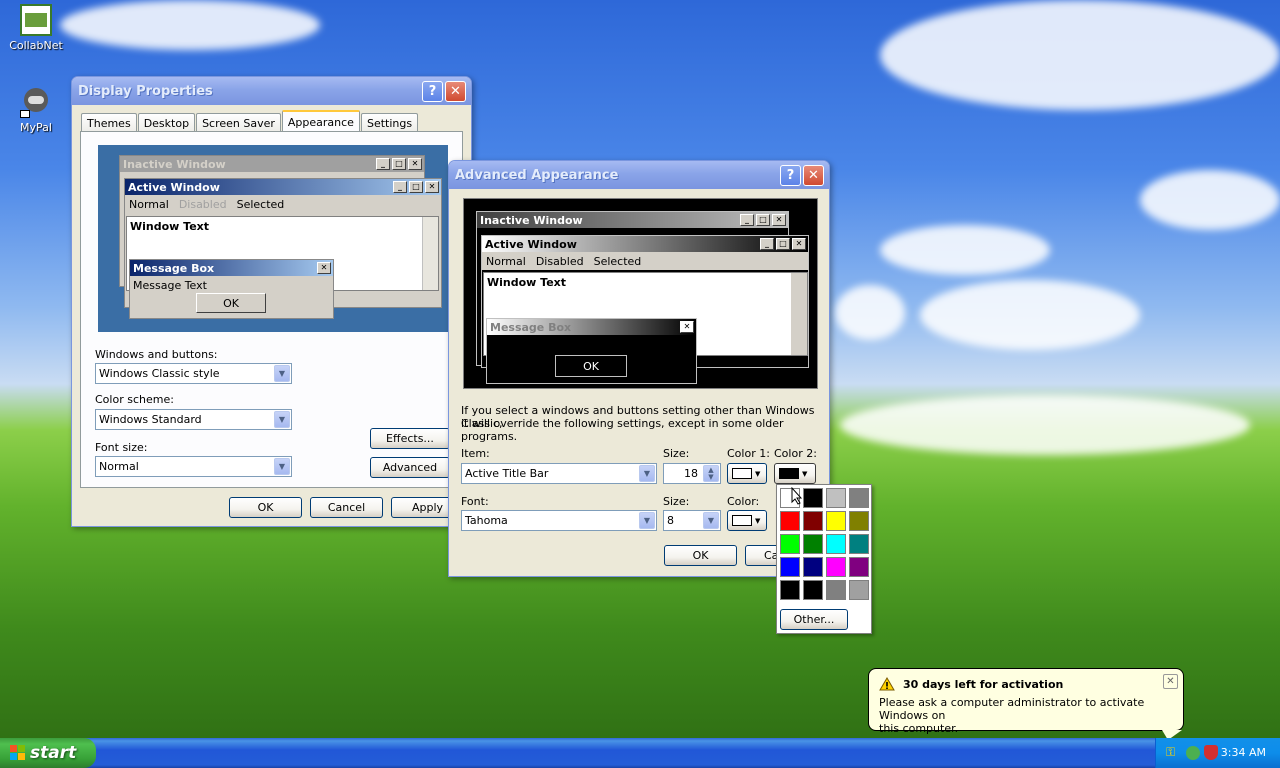 The image size is (1280, 768). Describe the element at coordinates (170, 226) in the screenshot. I see `preview-window-text: Window Text` at that location.